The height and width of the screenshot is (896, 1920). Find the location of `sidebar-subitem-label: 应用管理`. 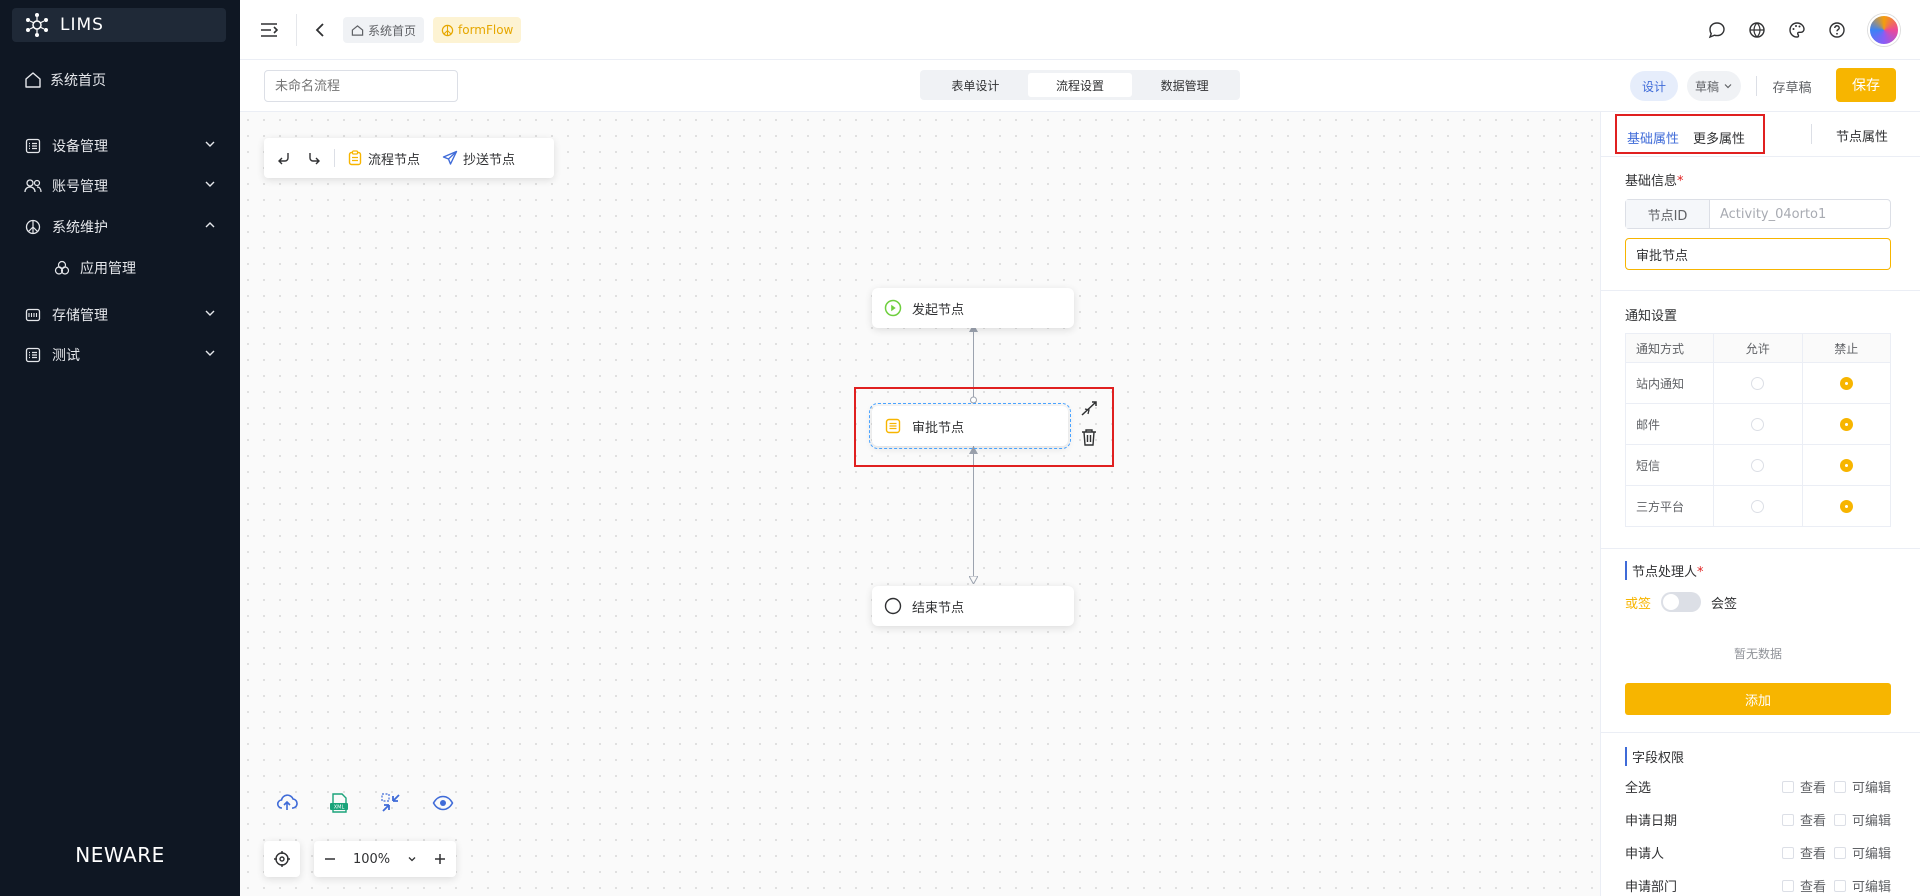

sidebar-subitem-label: 应用管理 is located at coordinates (108, 269).